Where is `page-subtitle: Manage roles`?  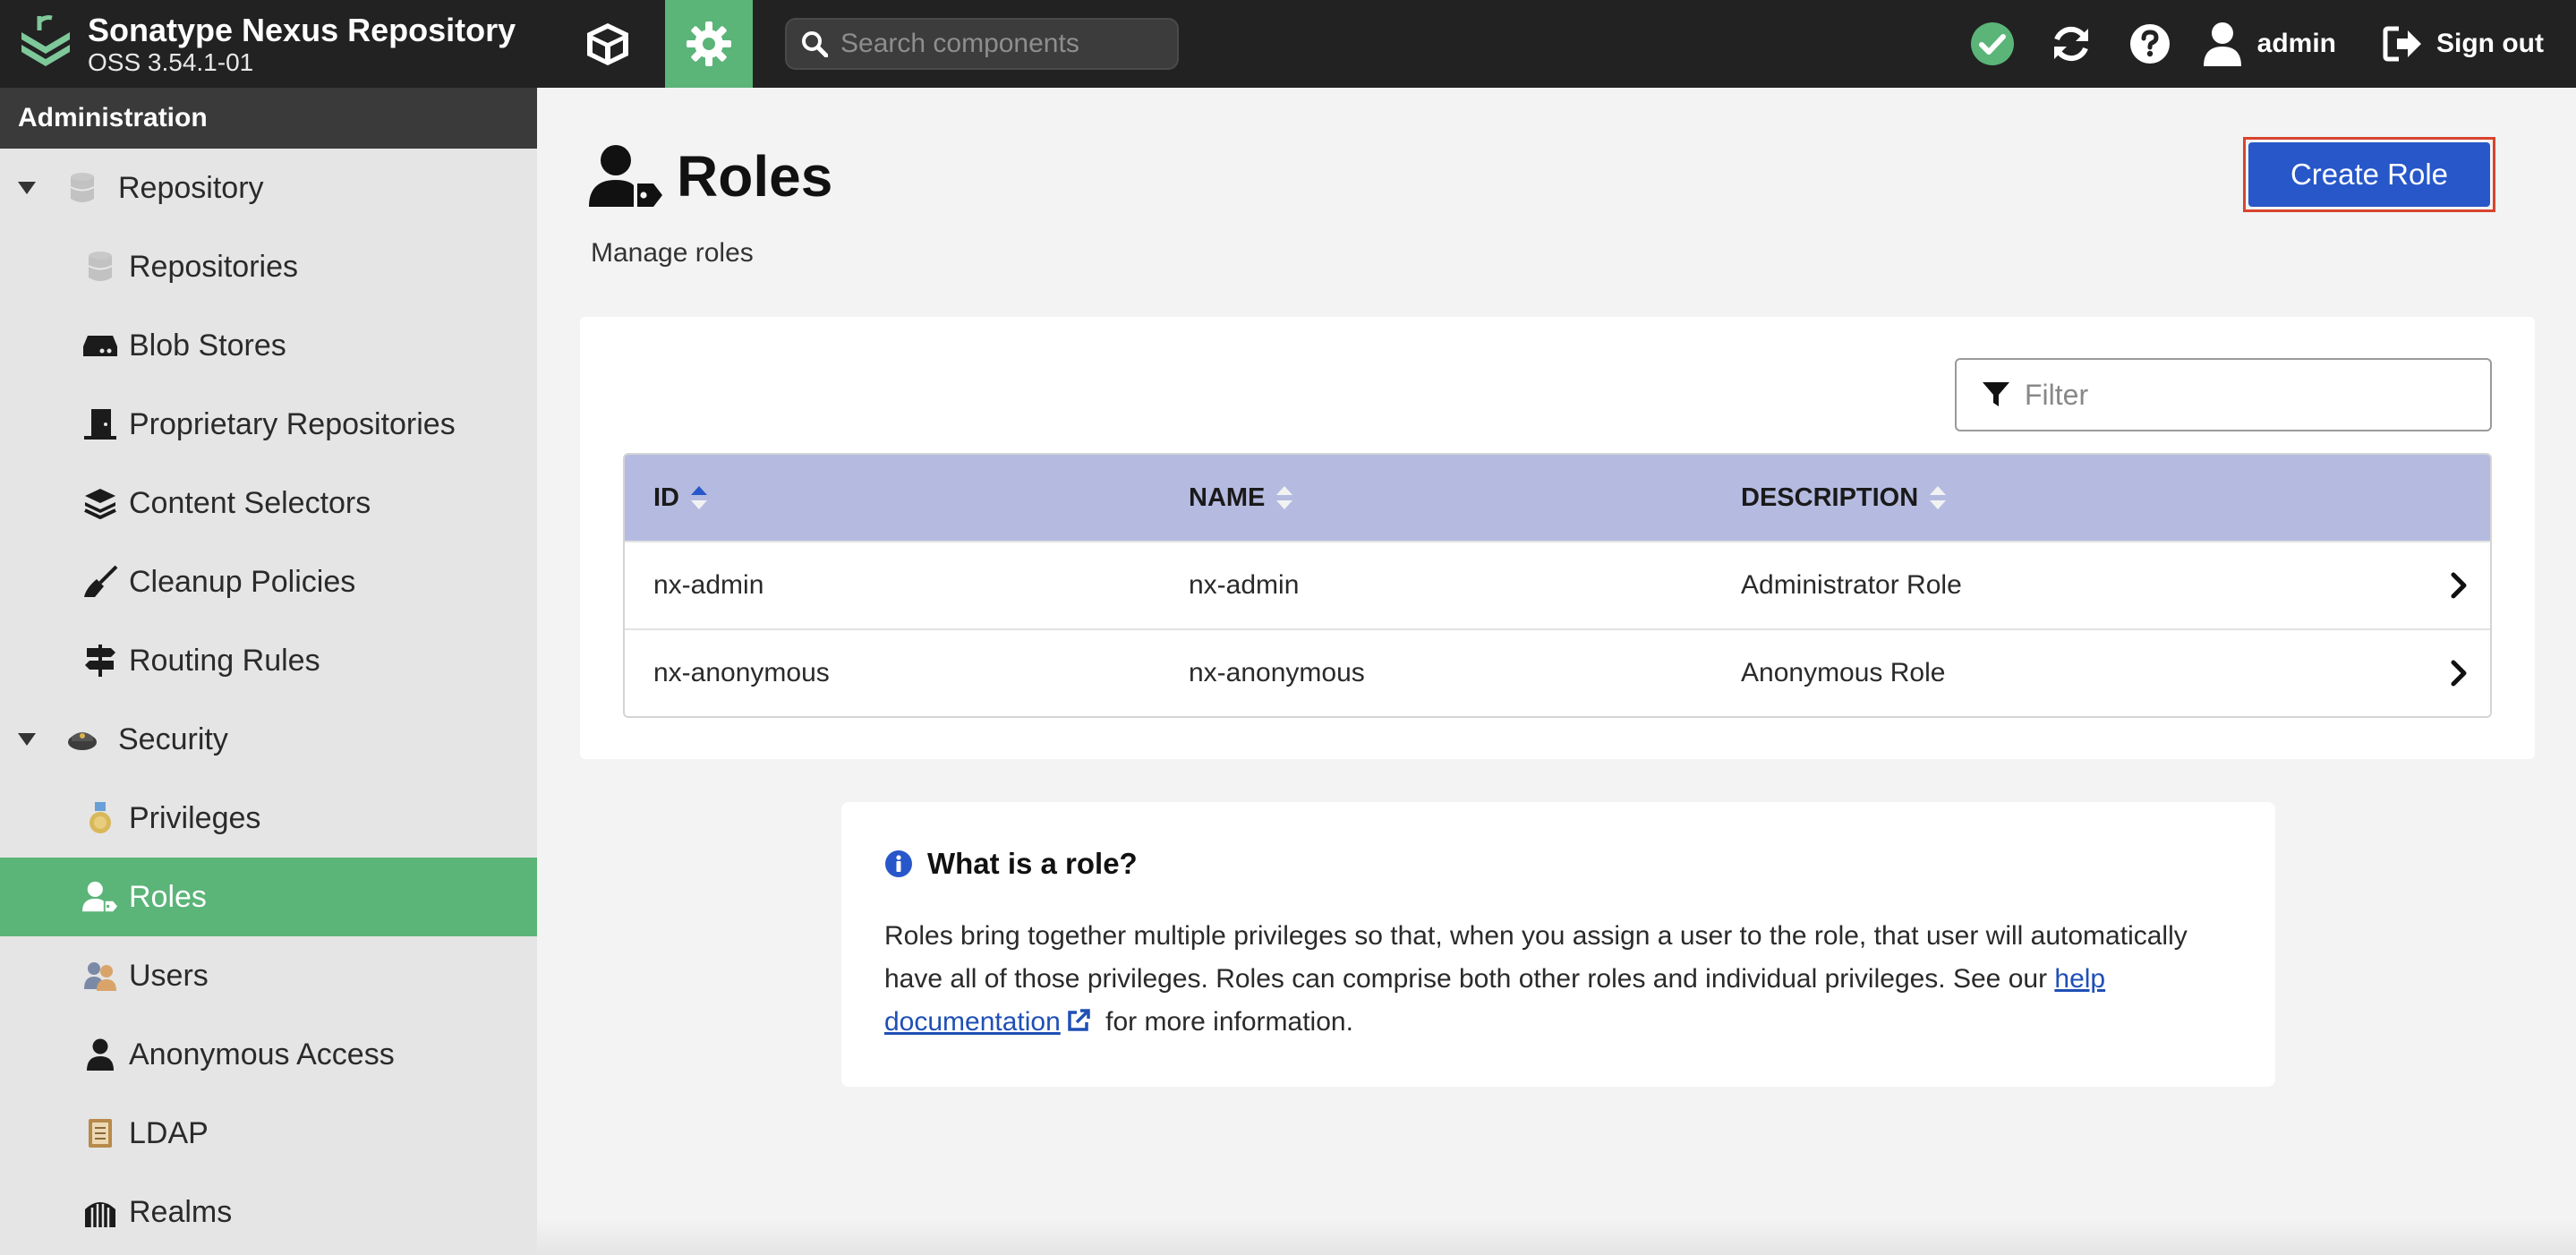 page-subtitle: Manage roles is located at coordinates (672, 253).